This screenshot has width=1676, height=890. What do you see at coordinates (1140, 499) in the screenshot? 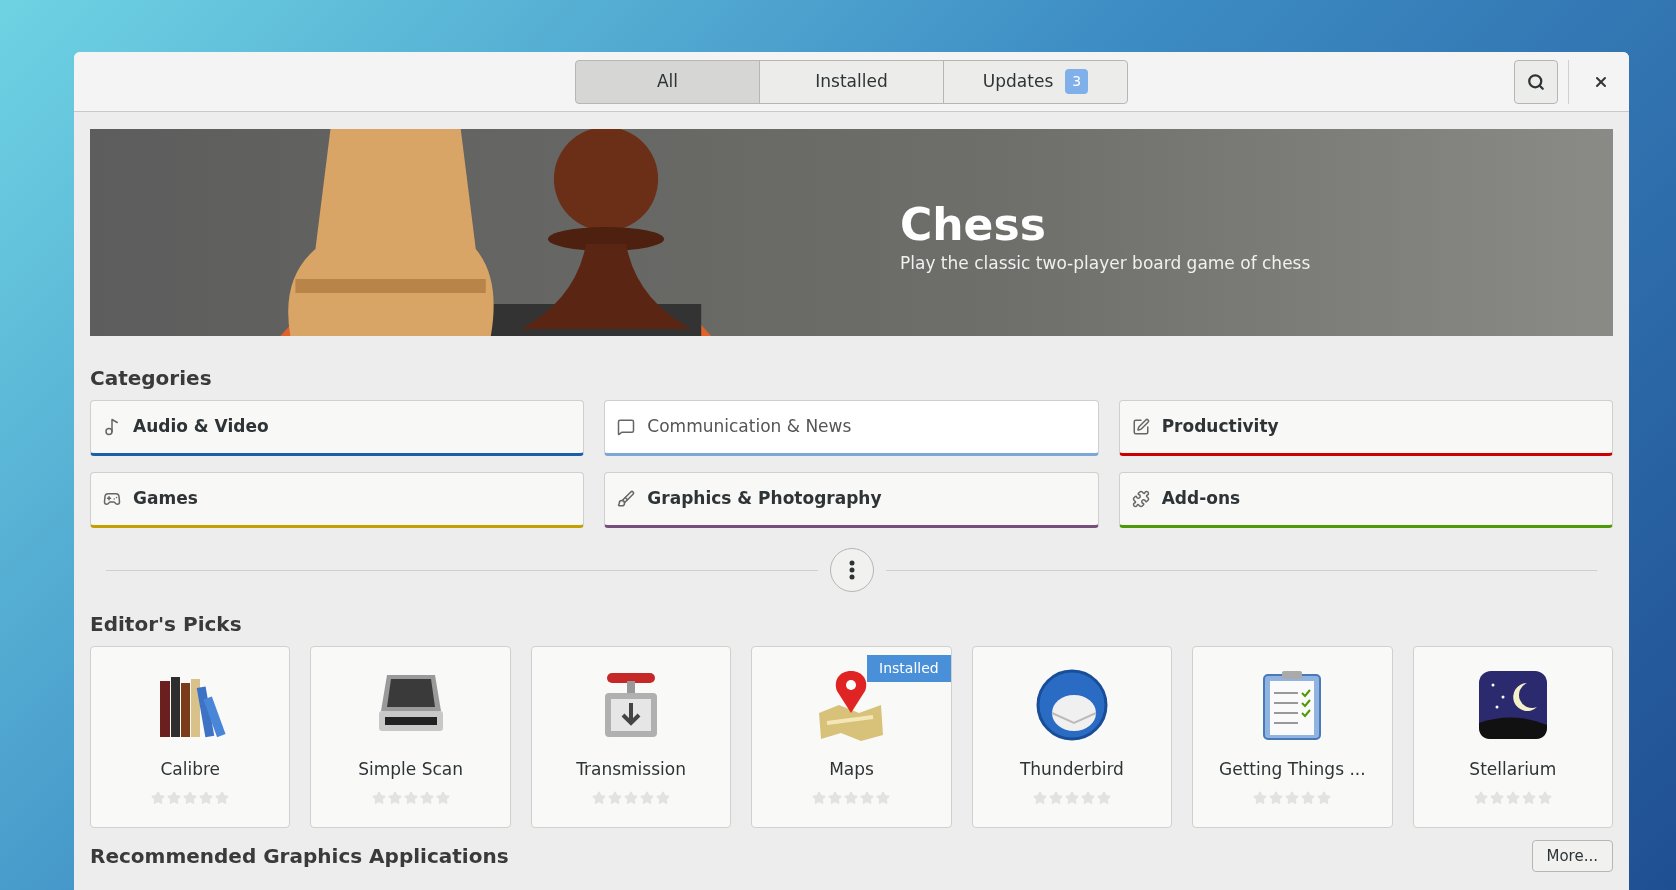
I see `puzzle-icon` at bounding box center [1140, 499].